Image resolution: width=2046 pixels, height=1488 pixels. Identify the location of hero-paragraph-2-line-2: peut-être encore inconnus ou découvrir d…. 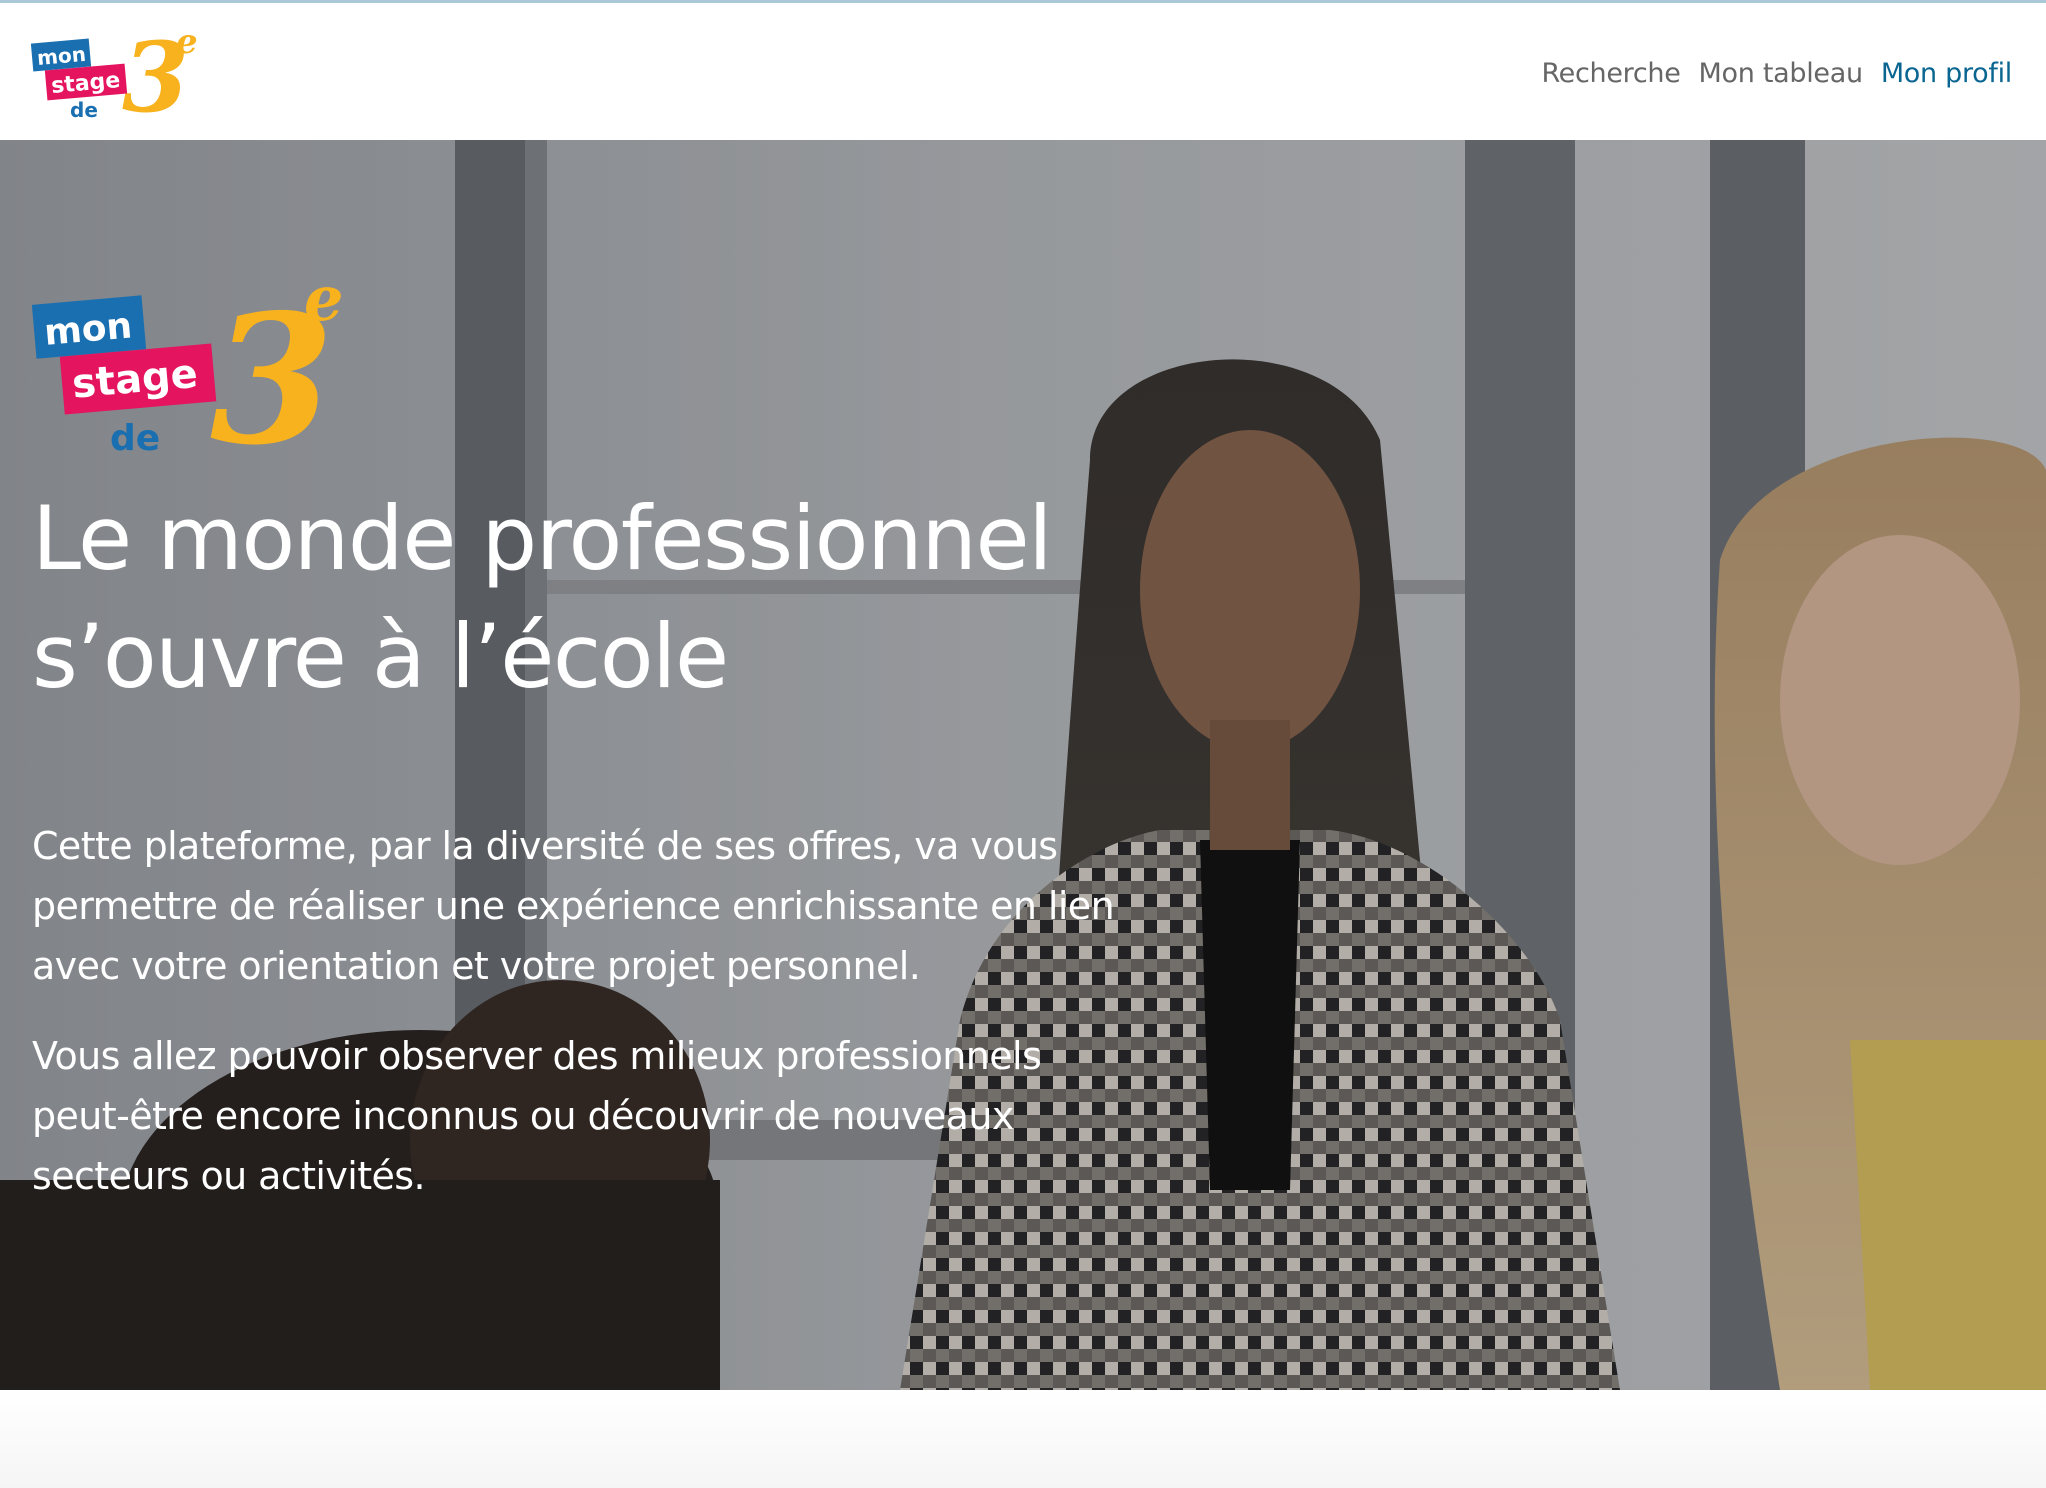
(523, 1116).